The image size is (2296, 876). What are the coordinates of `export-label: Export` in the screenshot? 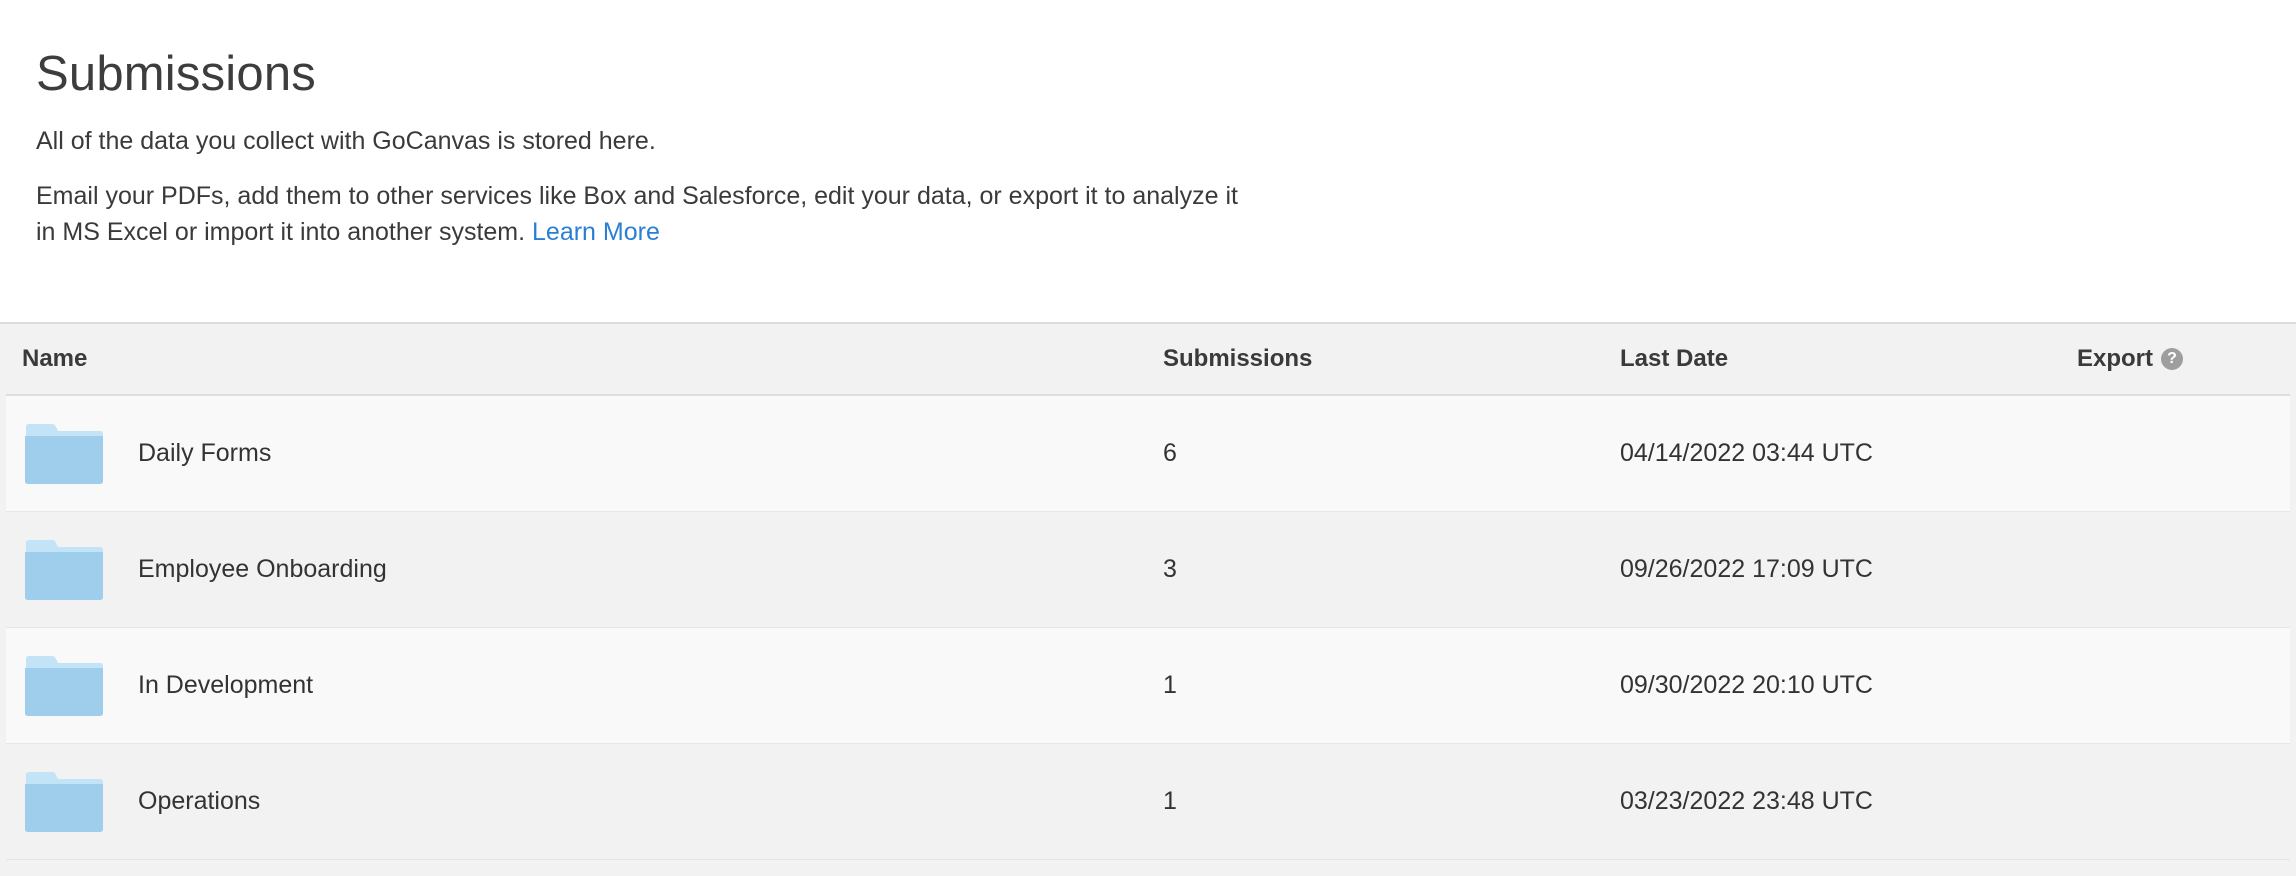 It's located at (2115, 358).